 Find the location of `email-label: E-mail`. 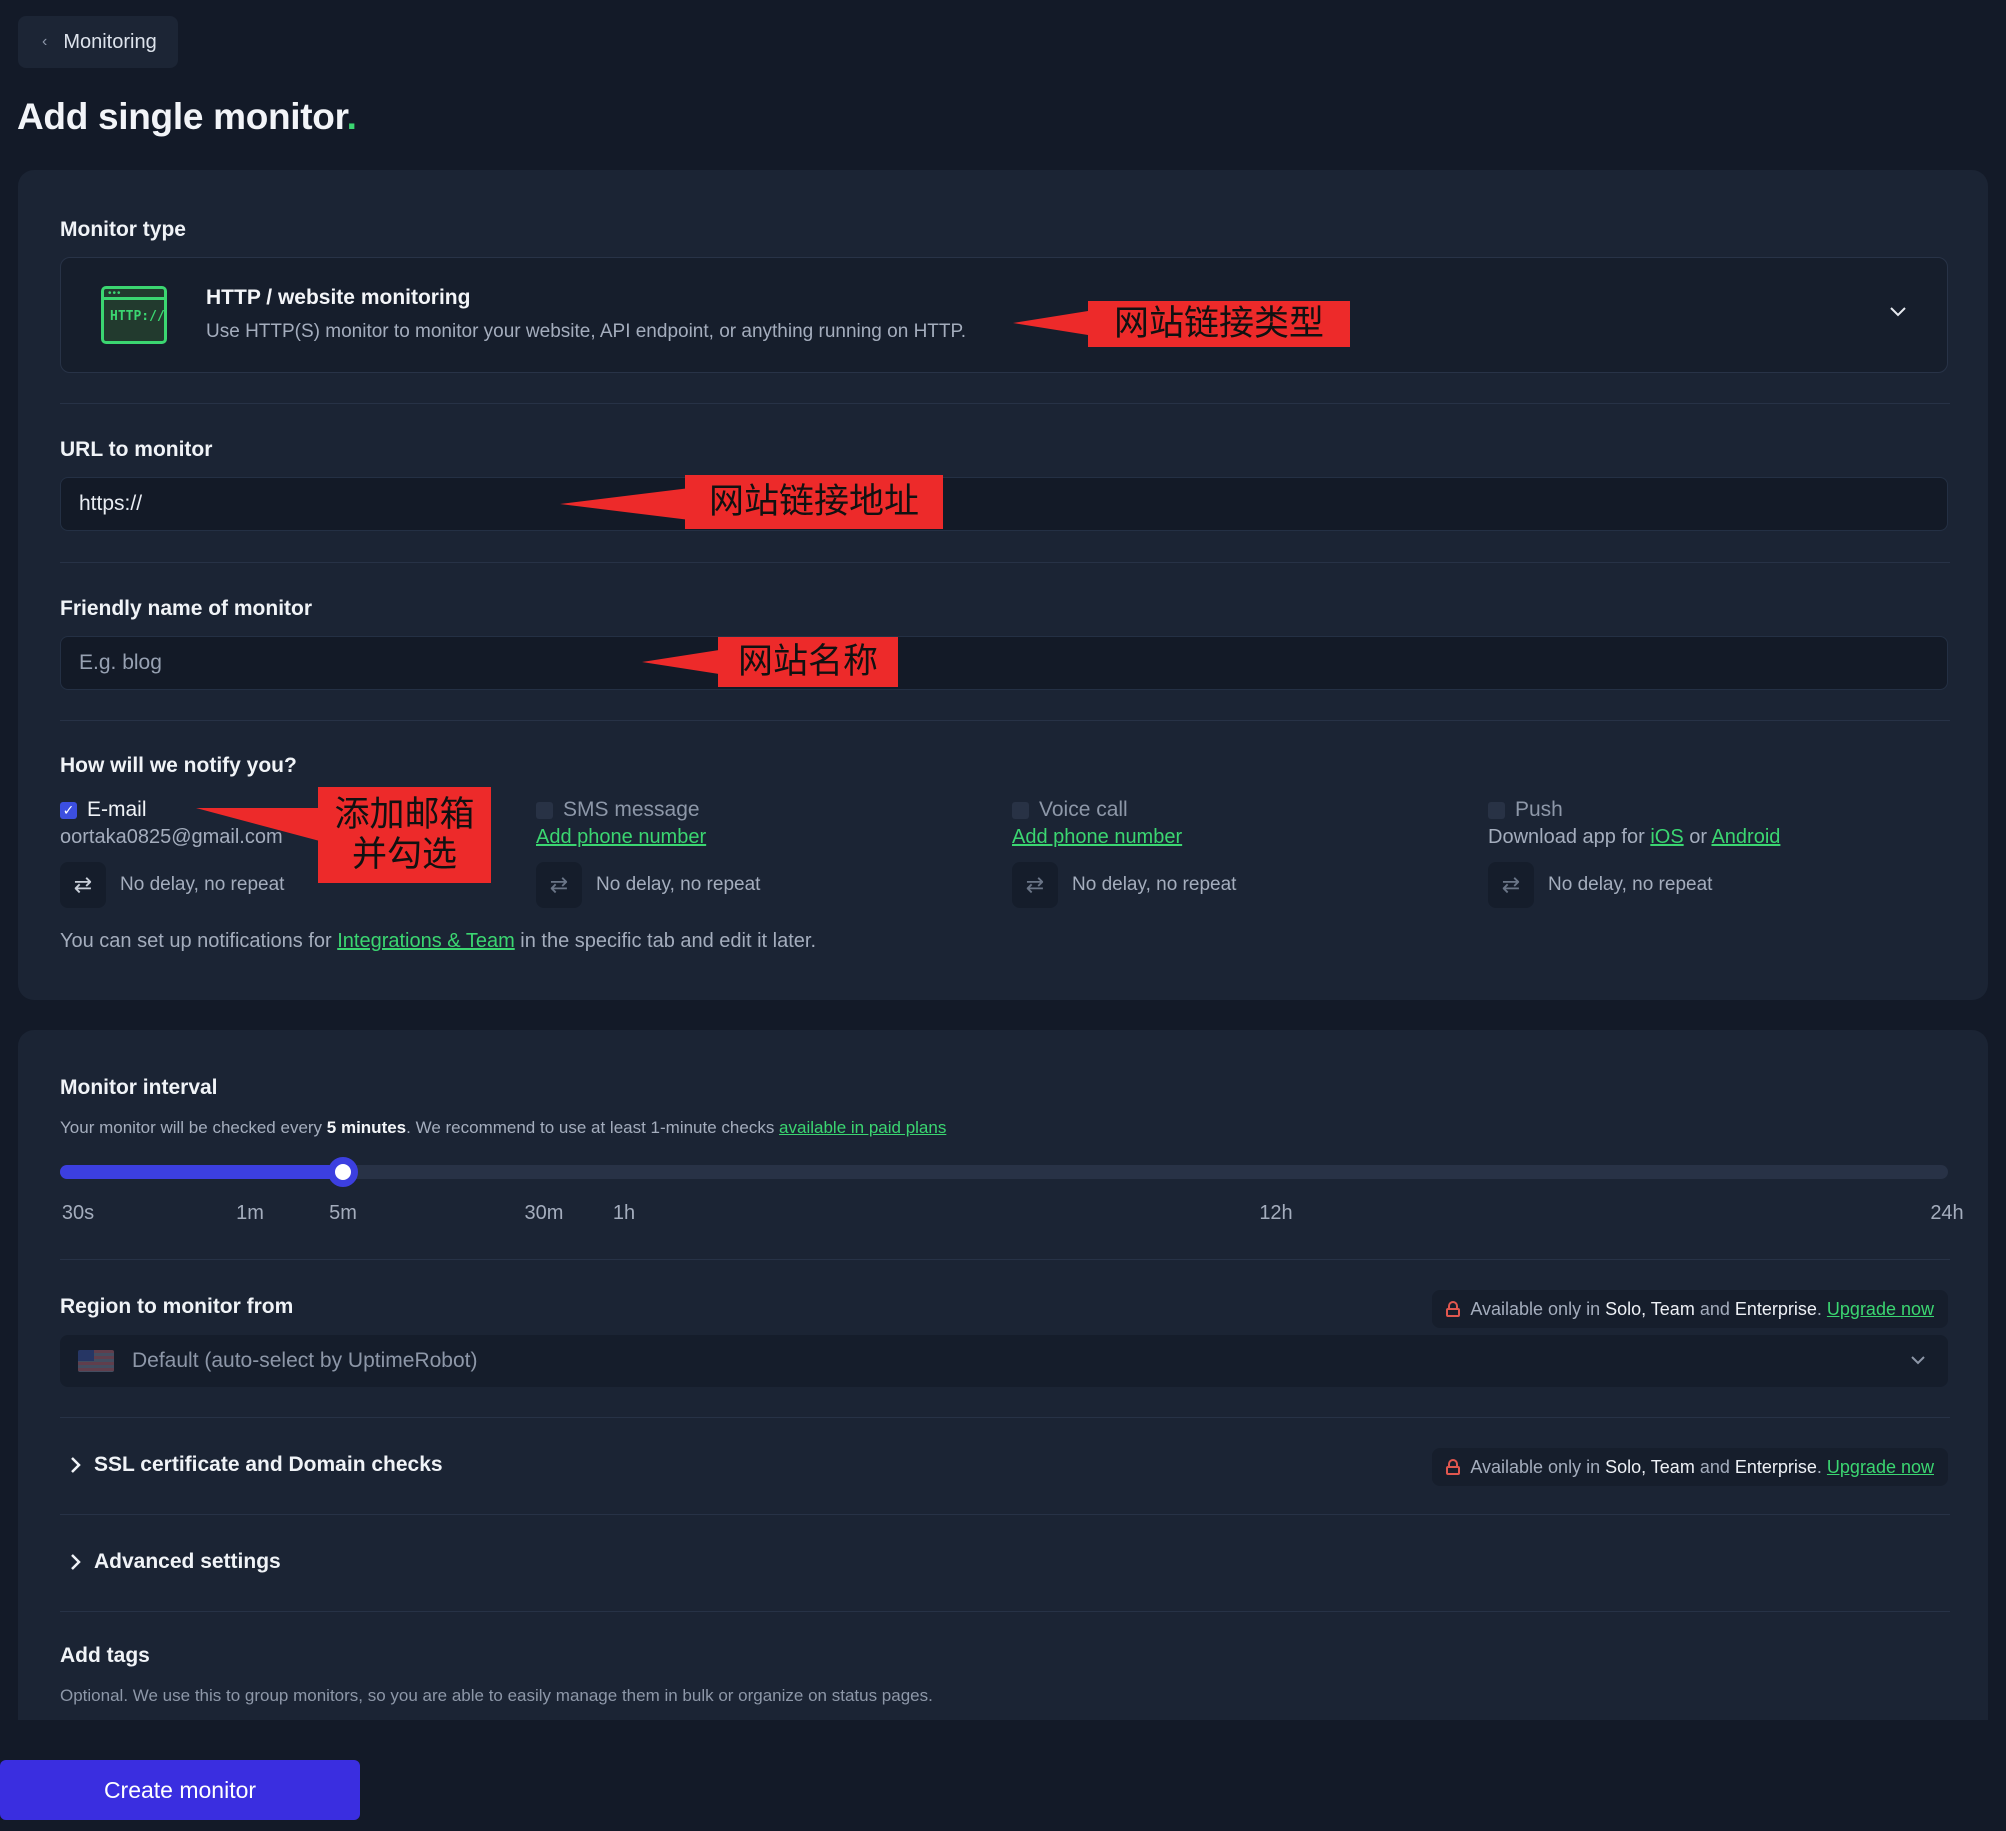

email-label: E-mail is located at coordinates (117, 809).